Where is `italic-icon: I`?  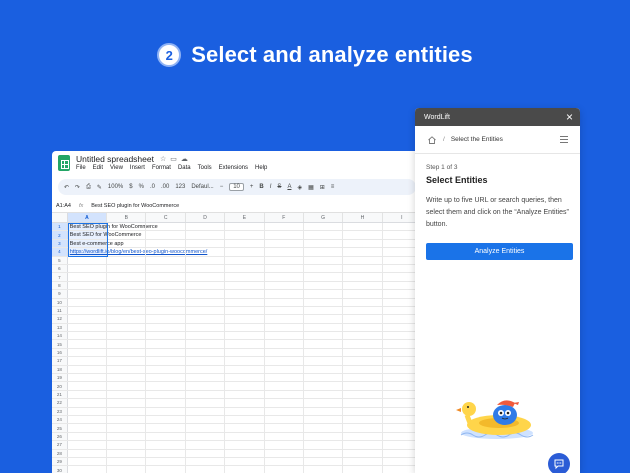
italic-icon: I is located at coordinates (271, 187).